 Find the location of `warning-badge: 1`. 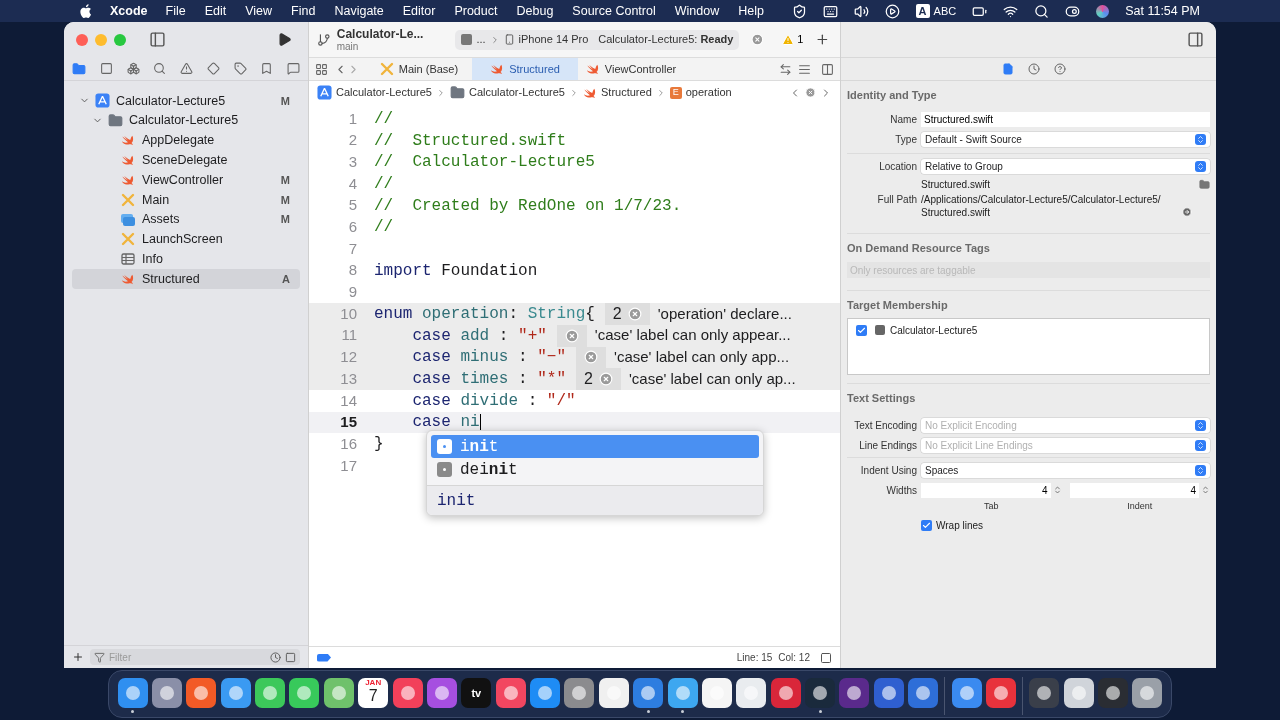

warning-badge: 1 is located at coordinates (793, 39).